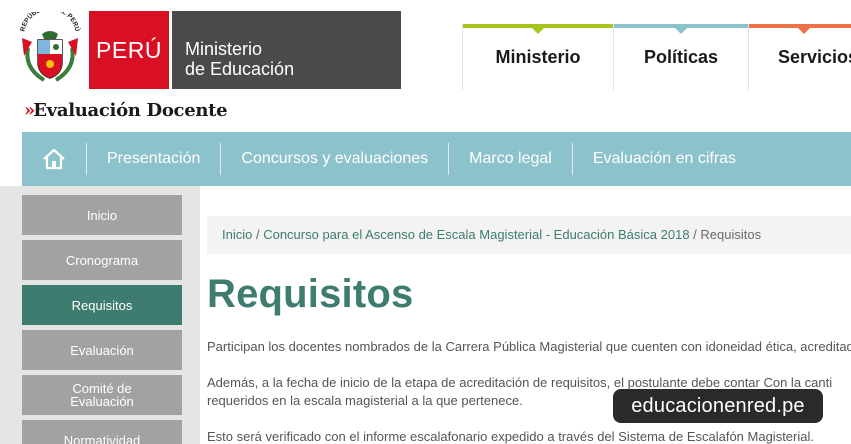  I want to click on nav-item-concursos: Concursos y evaluaciones, so click(334, 159).